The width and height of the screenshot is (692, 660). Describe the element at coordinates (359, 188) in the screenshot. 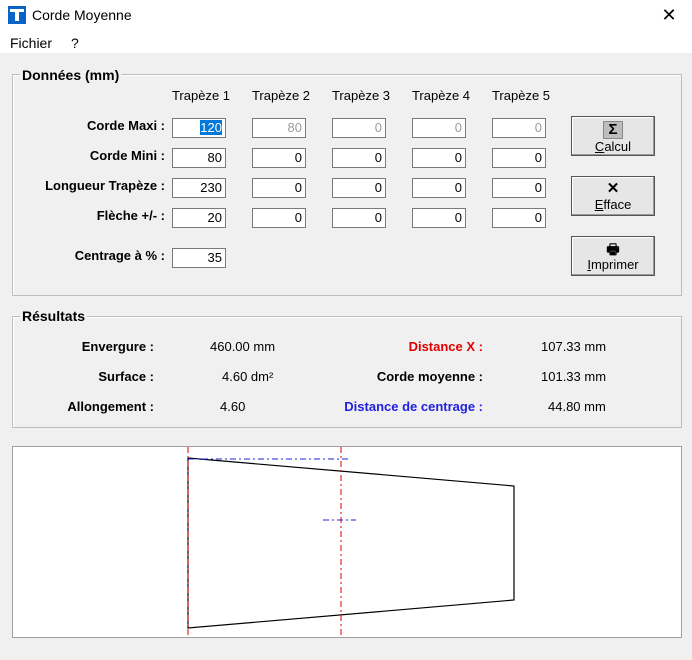

I see `longueur-t3-input: 0` at that location.